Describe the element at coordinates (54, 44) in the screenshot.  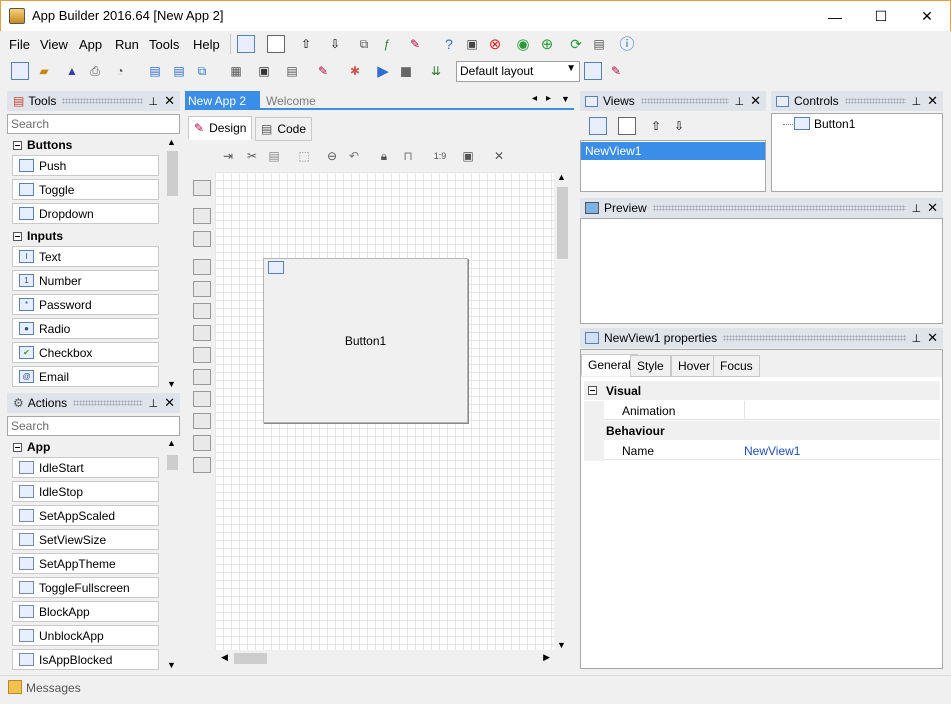
I see `menu-view: View` at that location.